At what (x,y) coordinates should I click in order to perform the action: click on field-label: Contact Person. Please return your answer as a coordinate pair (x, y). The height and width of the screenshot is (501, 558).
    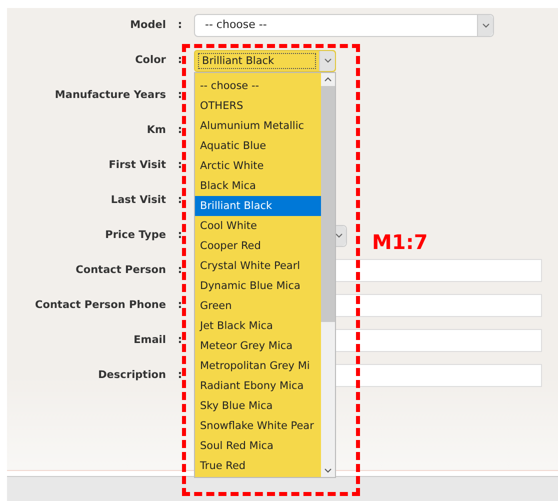
    Looking at the image, I should click on (120, 270).